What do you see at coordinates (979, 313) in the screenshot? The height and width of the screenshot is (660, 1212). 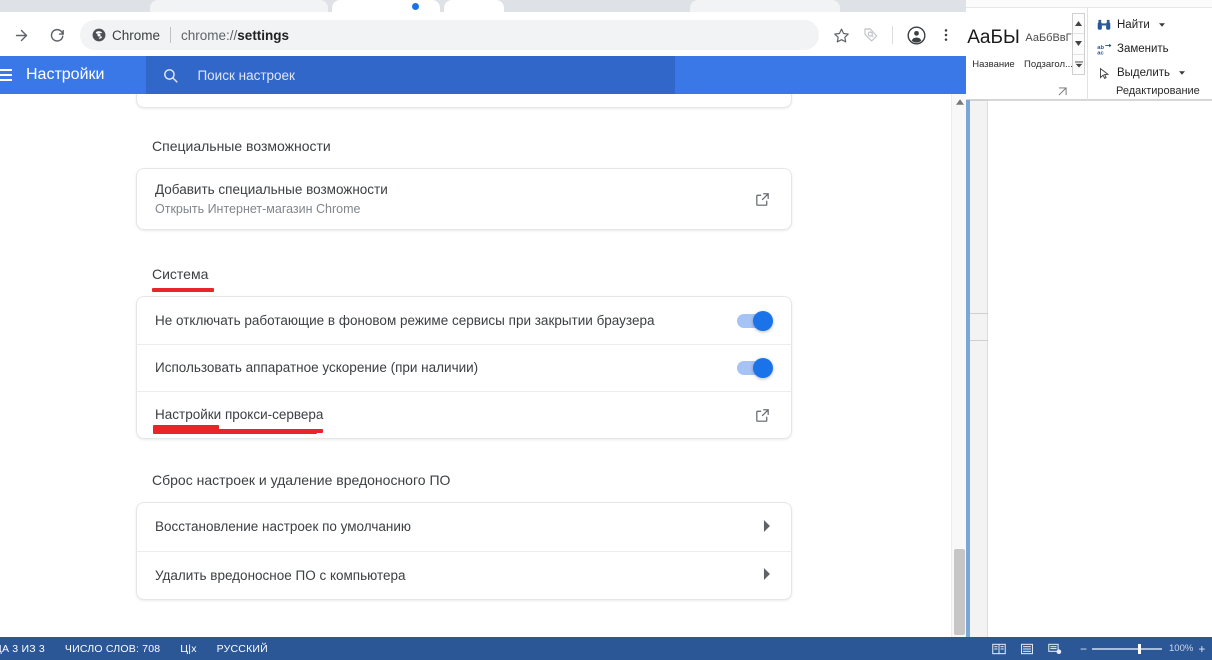 I see `page-break-marker` at bounding box center [979, 313].